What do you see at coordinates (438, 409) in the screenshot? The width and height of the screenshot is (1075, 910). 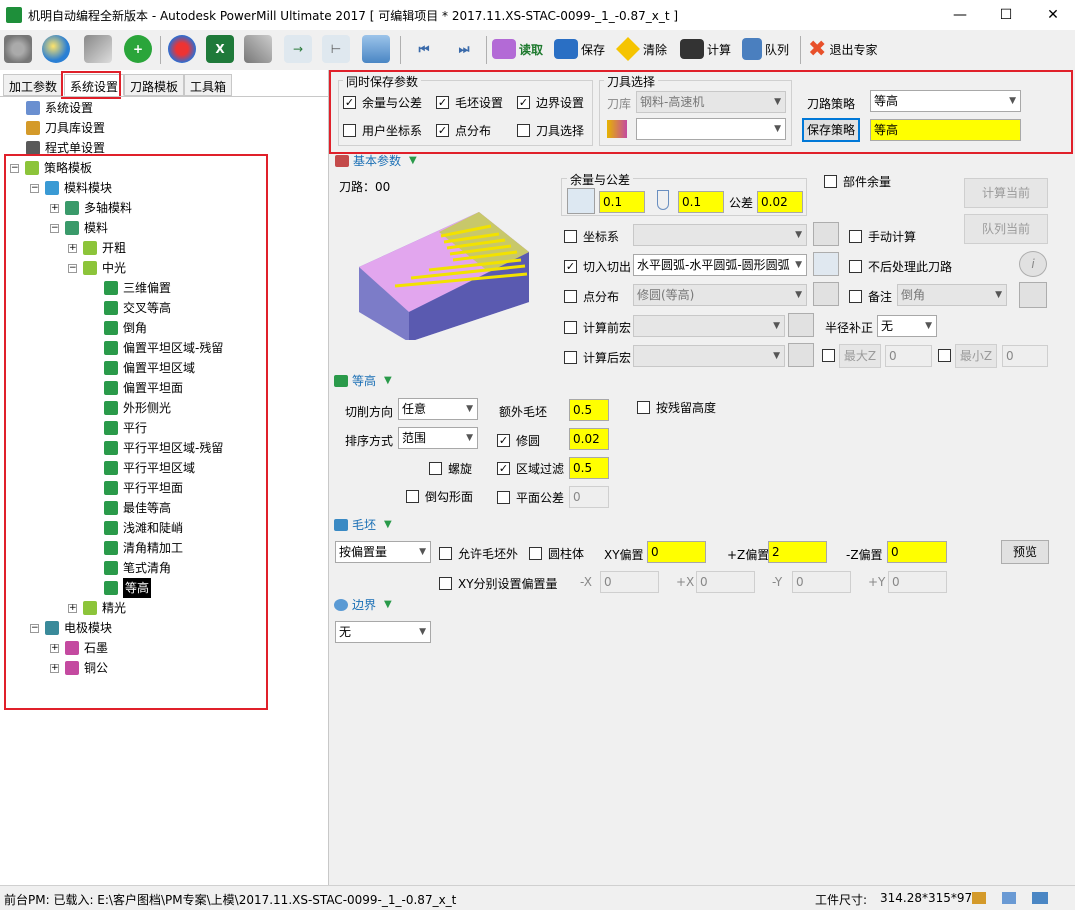 I see `cut-dir-select: 任意 ▼` at bounding box center [438, 409].